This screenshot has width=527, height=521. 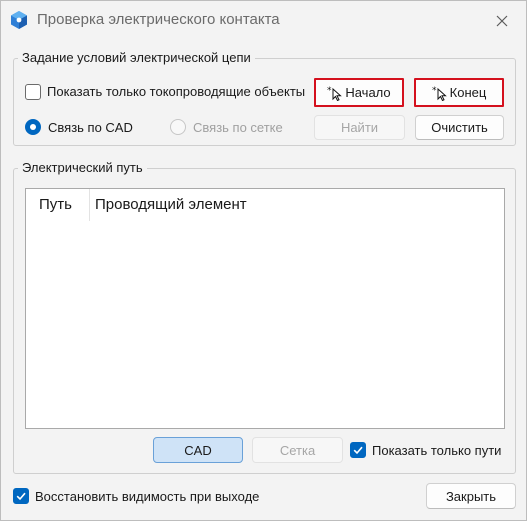 What do you see at coordinates (57, 205) in the screenshot?
I see `column-header-path: Путь` at bounding box center [57, 205].